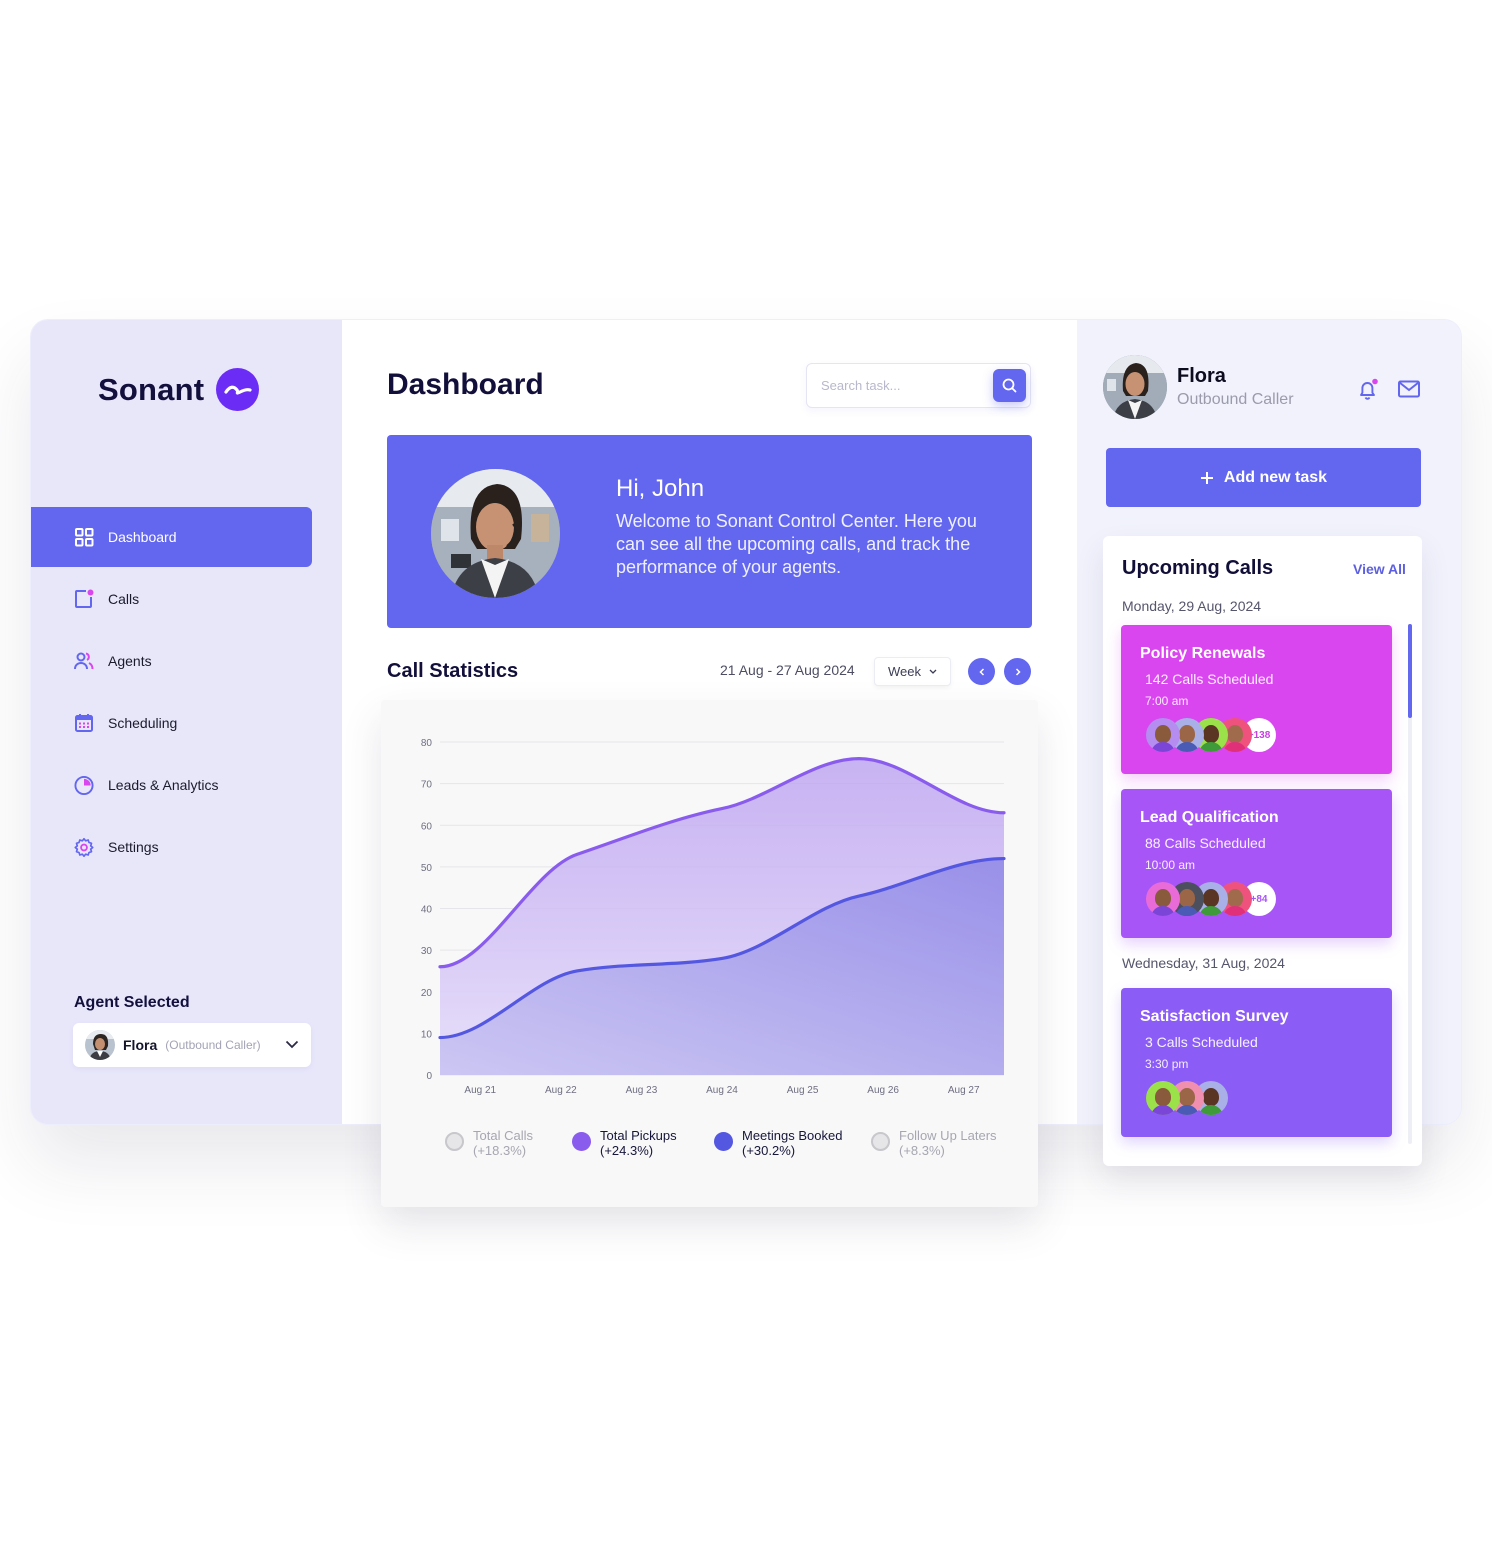  What do you see at coordinates (480, 1090) in the screenshot?
I see `x-tick-label: Aug 21` at bounding box center [480, 1090].